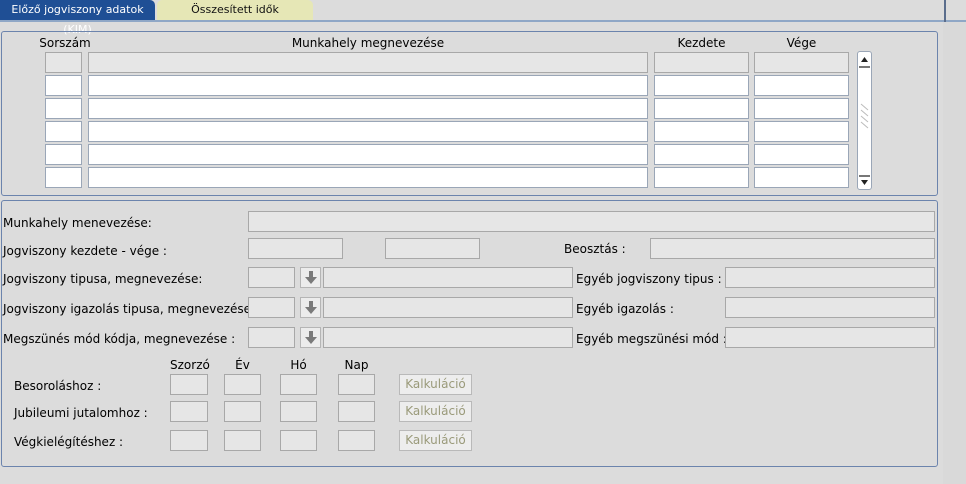 The image size is (966, 484). What do you see at coordinates (356, 365) in the screenshot?
I see `nap-header: Nap` at bounding box center [356, 365].